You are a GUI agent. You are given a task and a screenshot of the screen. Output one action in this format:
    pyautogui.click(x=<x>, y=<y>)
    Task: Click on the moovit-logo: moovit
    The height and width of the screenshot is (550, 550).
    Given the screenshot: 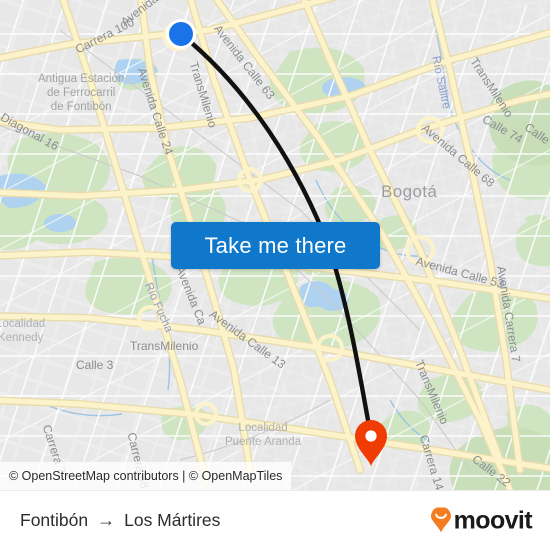 What is the action you would take?
    pyautogui.click(x=481, y=520)
    